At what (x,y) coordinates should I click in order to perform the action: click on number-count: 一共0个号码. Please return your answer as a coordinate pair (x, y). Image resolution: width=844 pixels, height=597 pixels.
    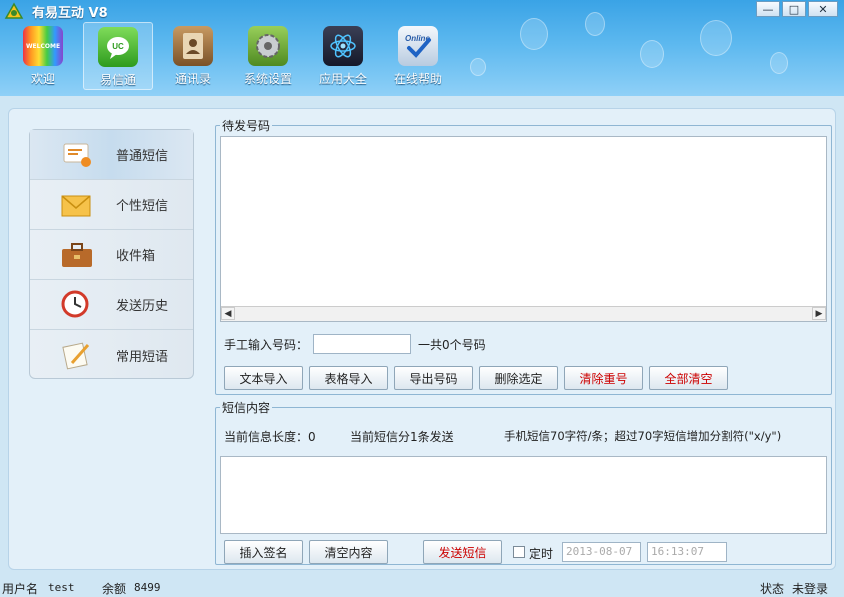
    Looking at the image, I should click on (452, 345).